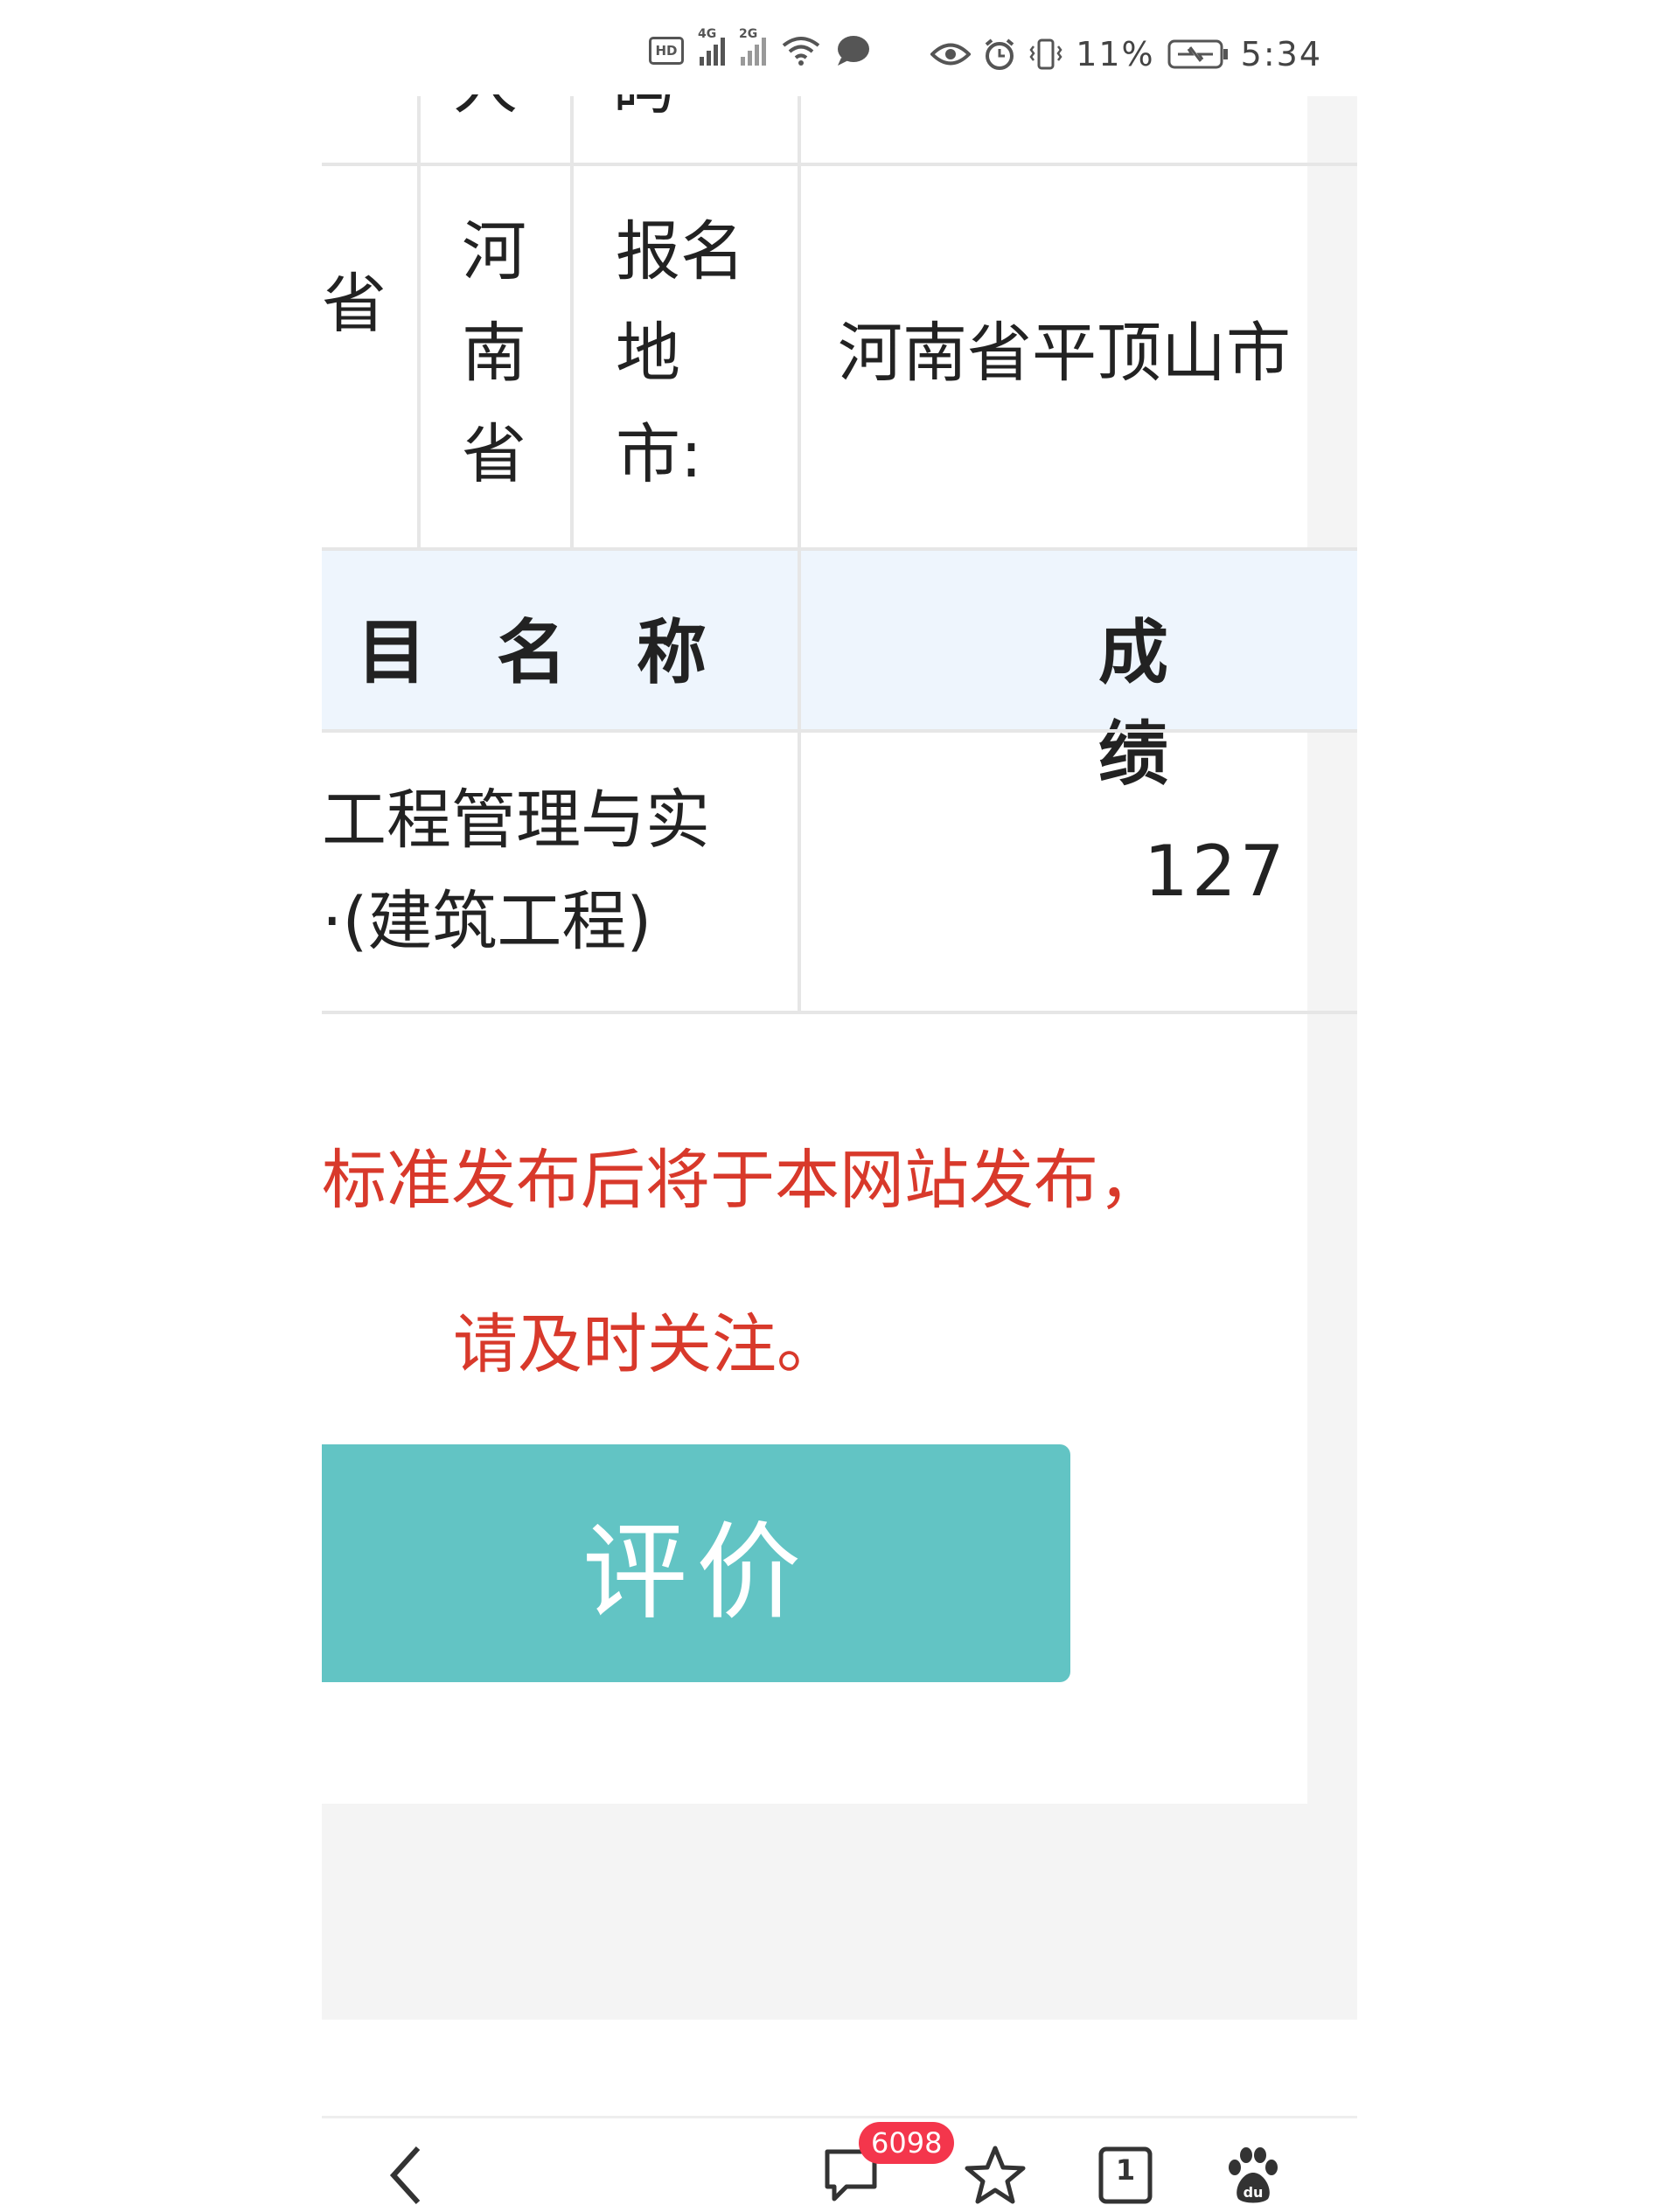  What do you see at coordinates (487, 921) in the screenshot?
I see `subject-name-line2: ·(建筑工程)` at bounding box center [487, 921].